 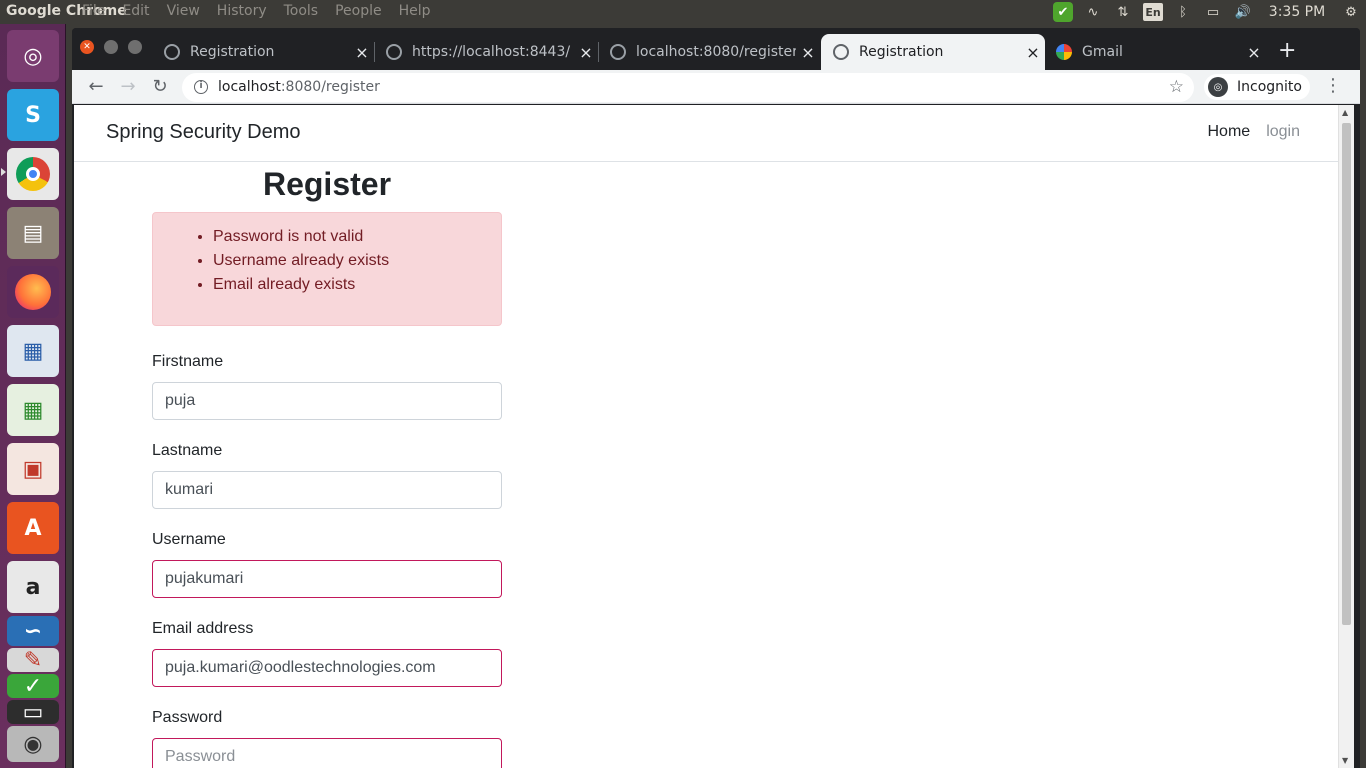 I want to click on lastname-group: Lastname, so click(x=327, y=474).